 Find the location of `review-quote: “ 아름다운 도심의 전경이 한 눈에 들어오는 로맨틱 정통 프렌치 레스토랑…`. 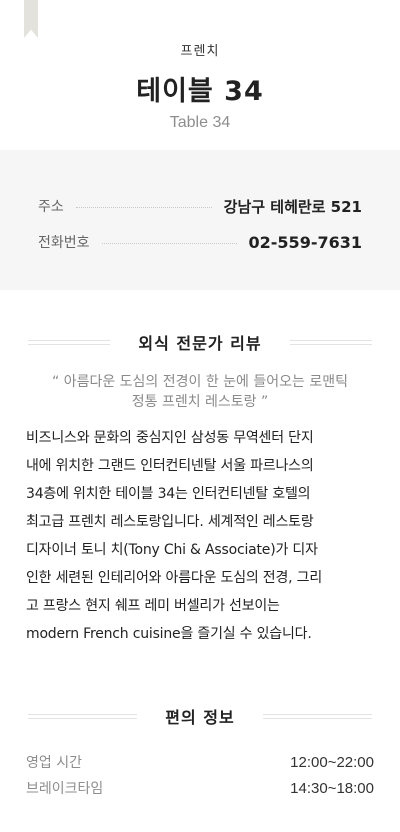

review-quote: “ 아름다운 도심의 전경이 한 눈에 들어오는 로맨틱 정통 프렌치 레스토랑… is located at coordinates (200, 392).